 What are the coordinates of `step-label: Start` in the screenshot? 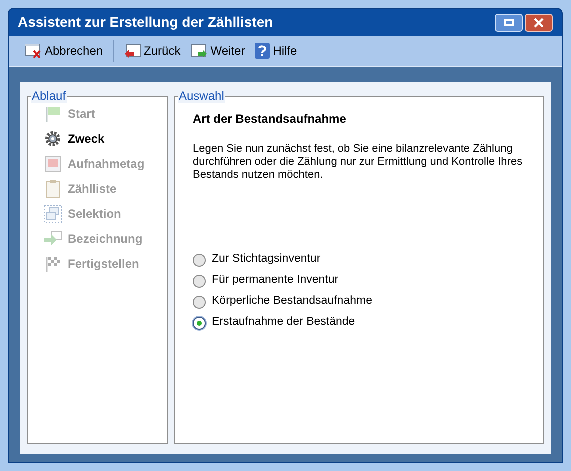 It's located at (82, 114).